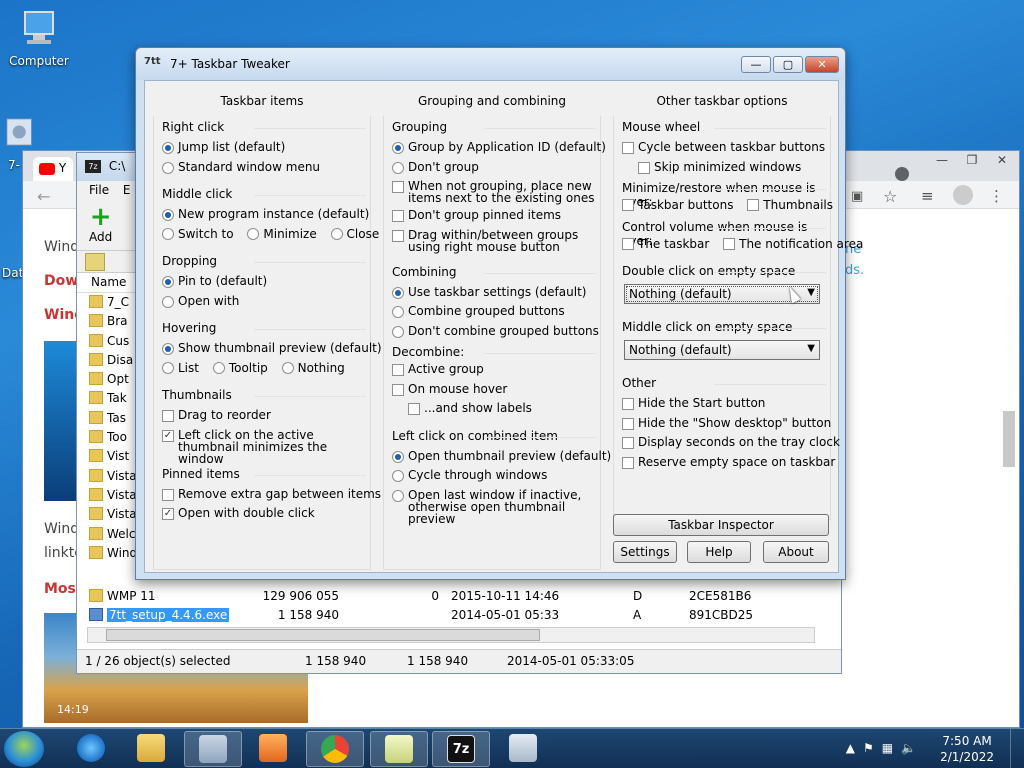 Image resolution: width=1024 pixels, height=768 pixels. Describe the element at coordinates (335, 749) in the screenshot. I see `taskbar-chrome` at that location.